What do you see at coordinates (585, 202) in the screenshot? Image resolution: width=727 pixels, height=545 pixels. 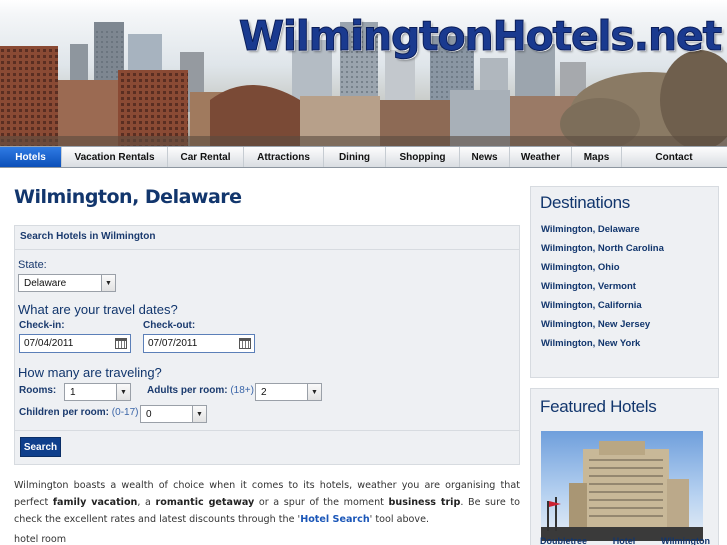 I see `destinations-title: Destinations` at bounding box center [585, 202].